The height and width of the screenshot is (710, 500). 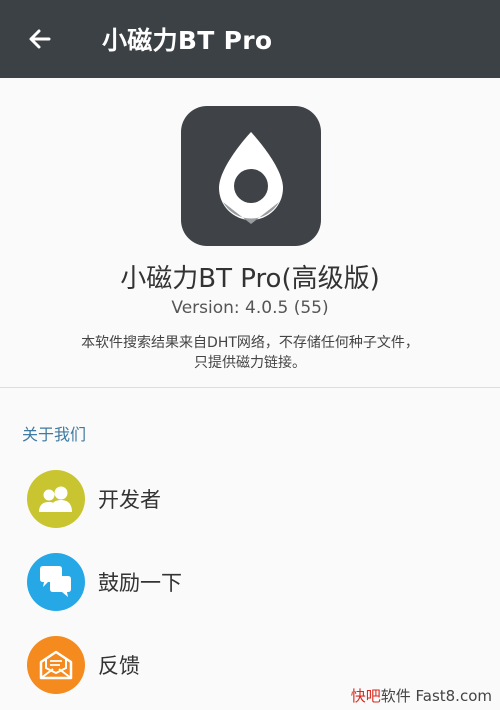 I want to click on chat-bubbles-icon, so click(x=55, y=581).